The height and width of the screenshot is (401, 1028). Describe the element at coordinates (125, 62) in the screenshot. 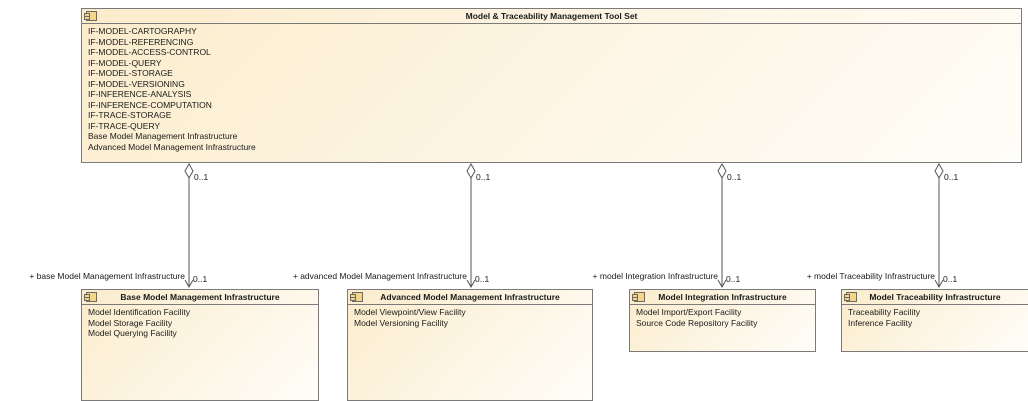

I see `list-item: IF-MODEL-QUERY` at that location.